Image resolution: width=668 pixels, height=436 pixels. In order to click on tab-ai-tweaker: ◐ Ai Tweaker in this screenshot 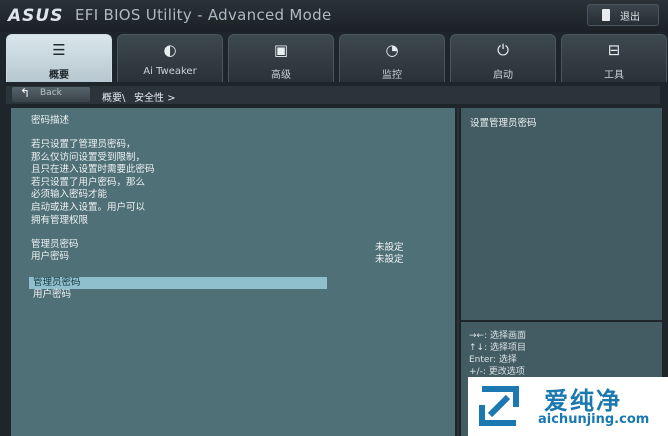, I will do `click(170, 58)`.